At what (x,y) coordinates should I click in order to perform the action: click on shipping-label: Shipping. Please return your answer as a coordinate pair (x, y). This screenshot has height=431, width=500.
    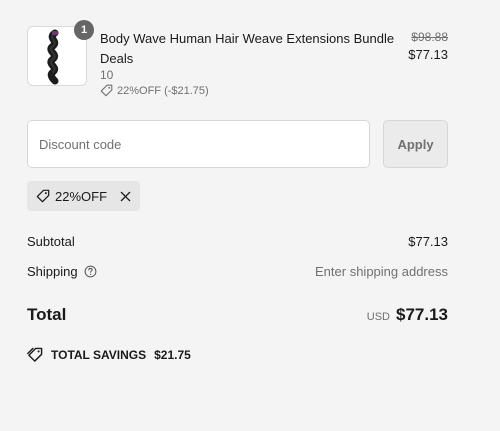
    Looking at the image, I should click on (52, 271).